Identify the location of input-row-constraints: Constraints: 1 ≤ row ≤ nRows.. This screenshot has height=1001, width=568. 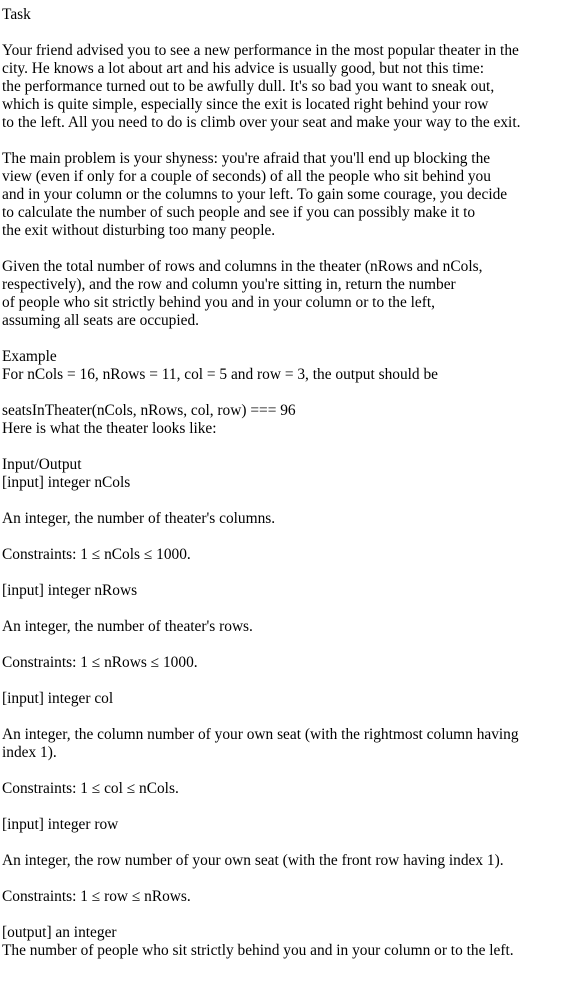
(96, 896).